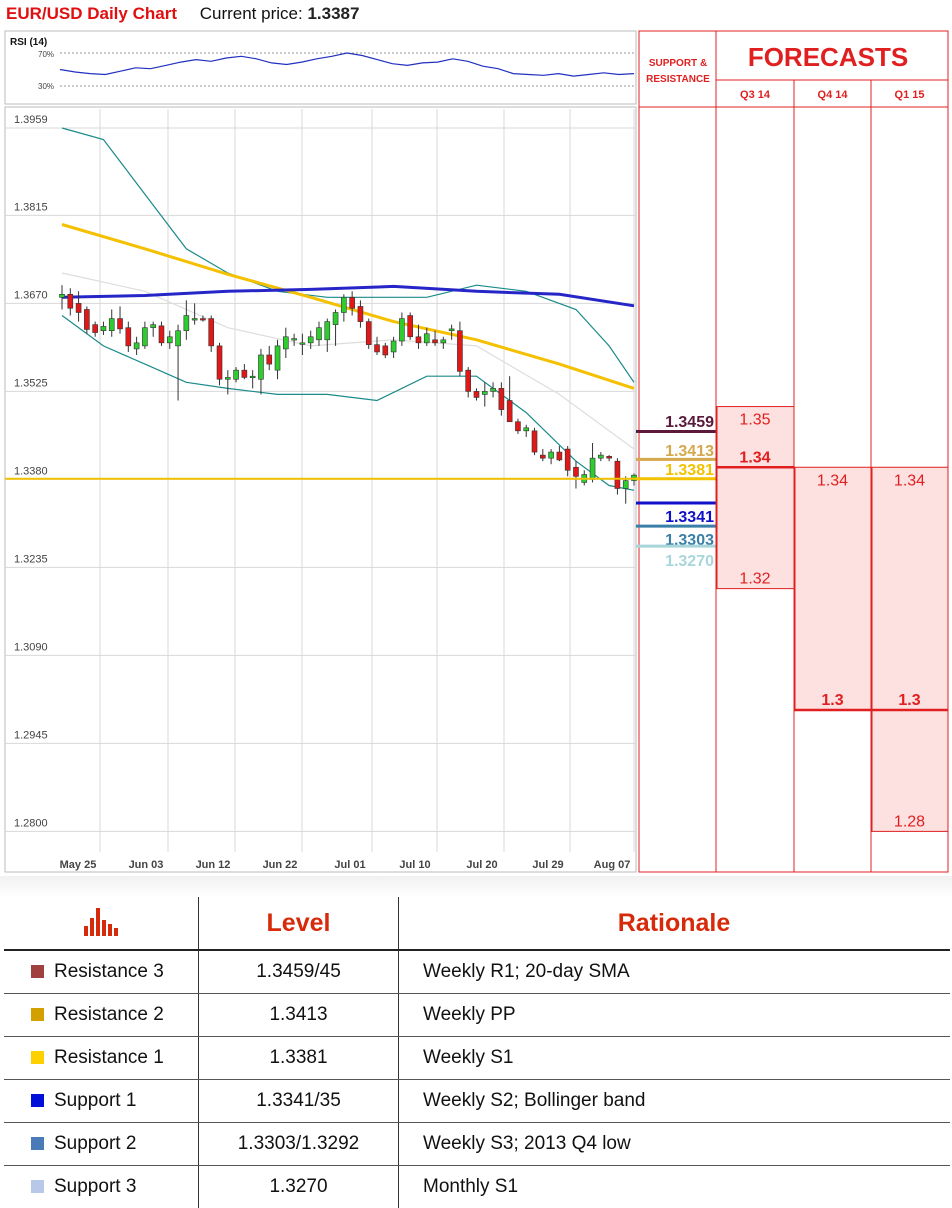  What do you see at coordinates (109, 971) in the screenshot?
I see `level-name: Resistance 3` at bounding box center [109, 971].